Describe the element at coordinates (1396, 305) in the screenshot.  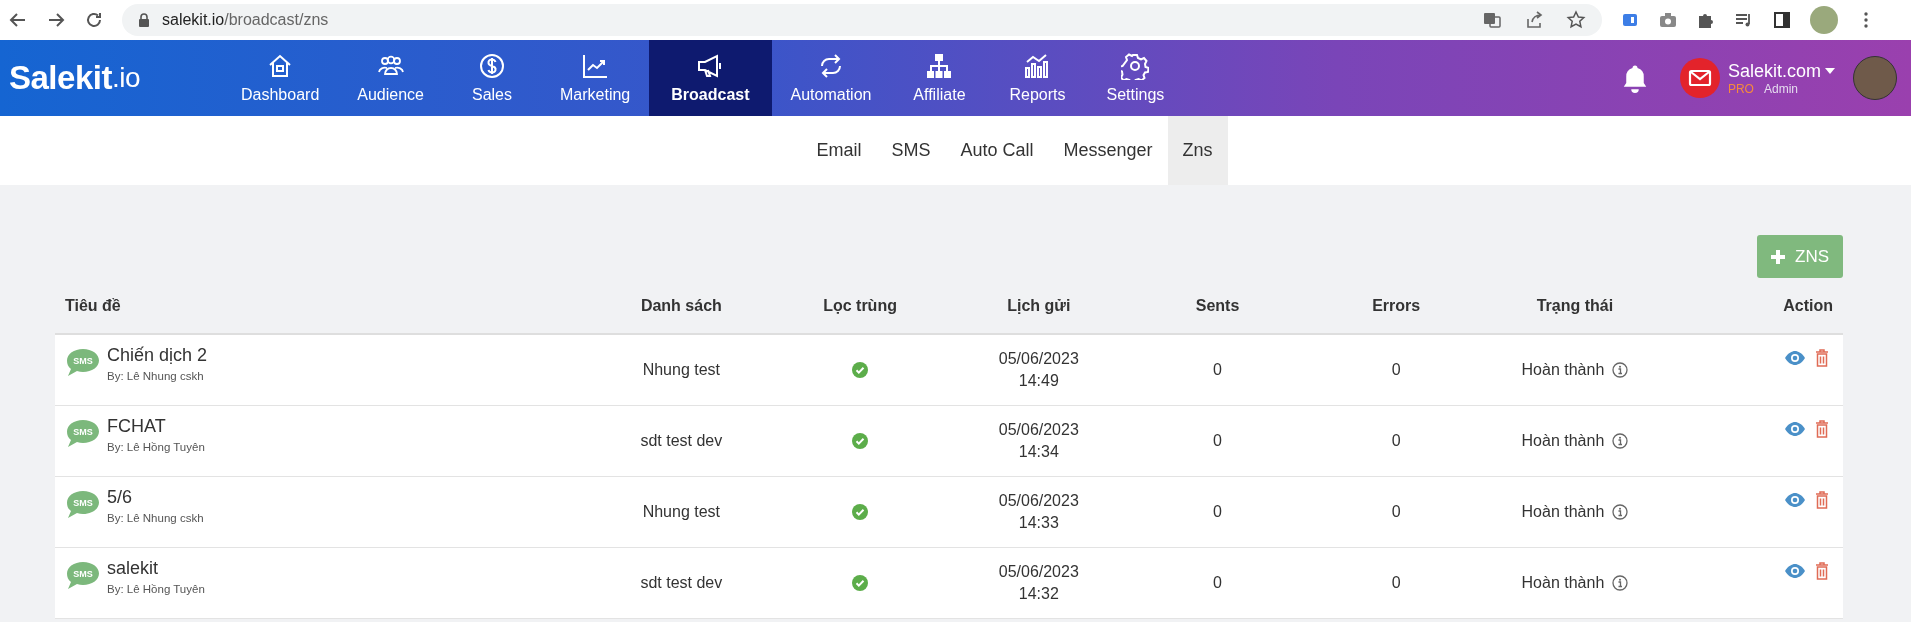
I see `column-header: Errors` at that location.